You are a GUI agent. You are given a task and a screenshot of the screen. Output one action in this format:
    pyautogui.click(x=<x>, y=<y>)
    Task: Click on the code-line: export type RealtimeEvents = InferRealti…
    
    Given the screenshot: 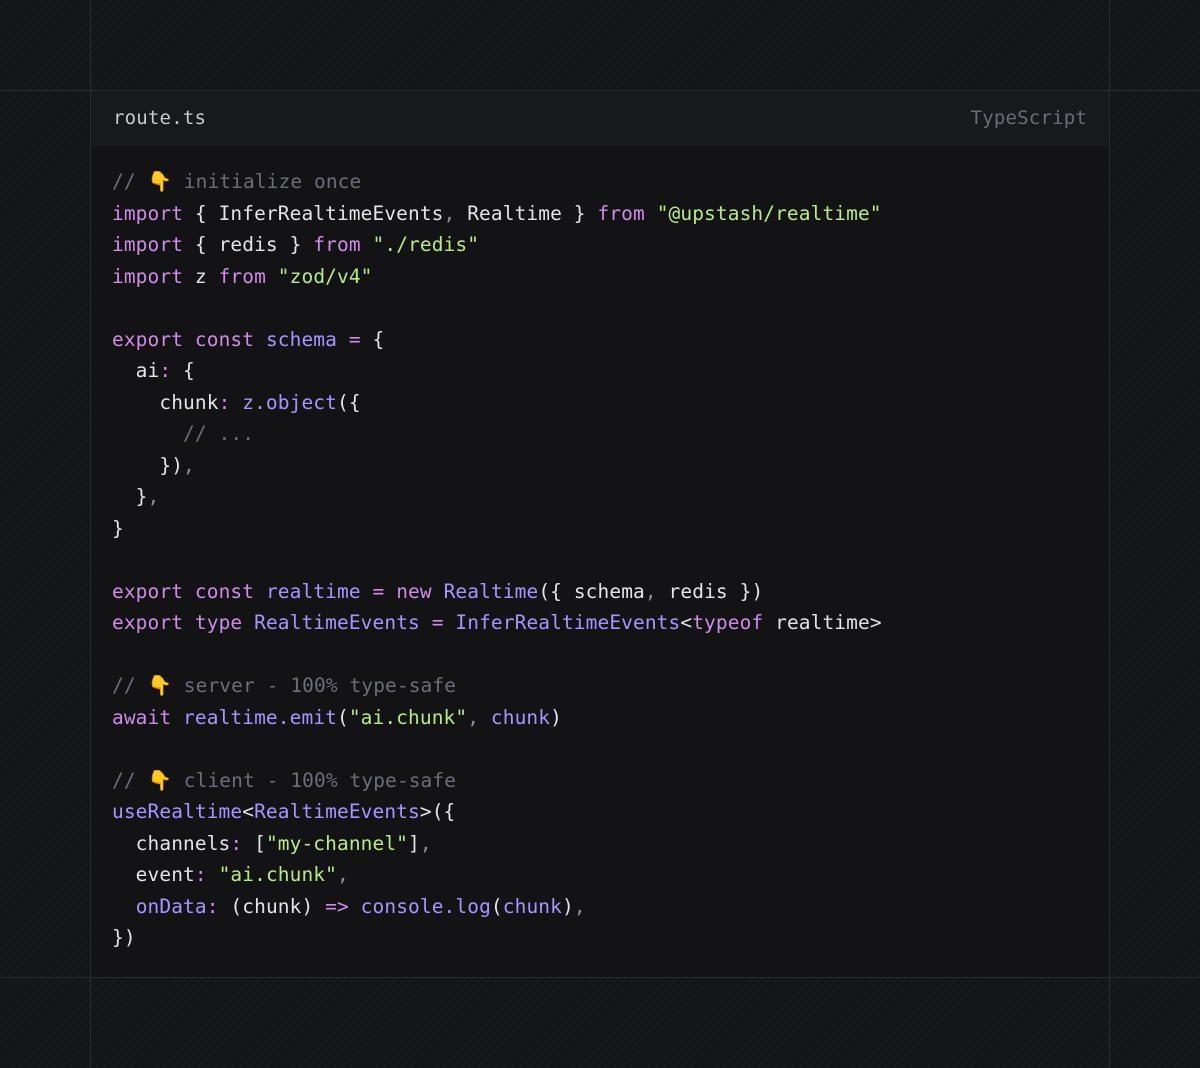 What is the action you would take?
    pyautogui.click(x=497, y=623)
    